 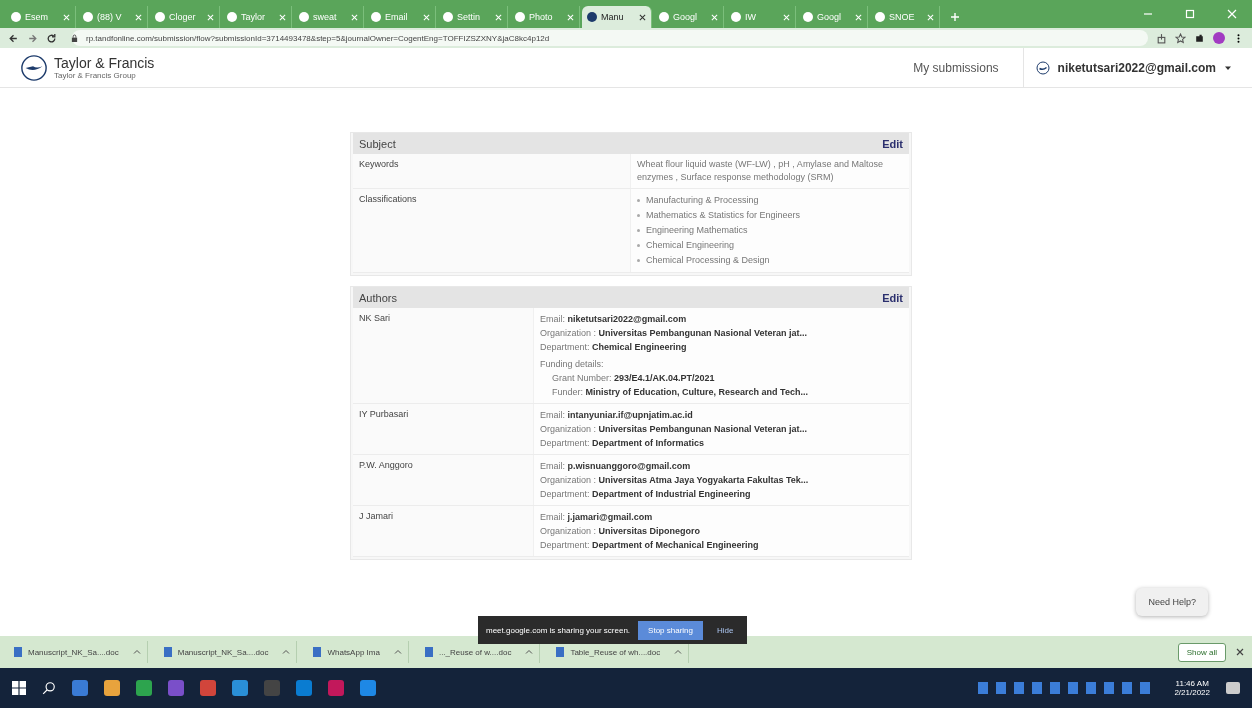 What do you see at coordinates (614, 347) in the screenshot?
I see `author-detail: Department: Chemical Engineering` at bounding box center [614, 347].